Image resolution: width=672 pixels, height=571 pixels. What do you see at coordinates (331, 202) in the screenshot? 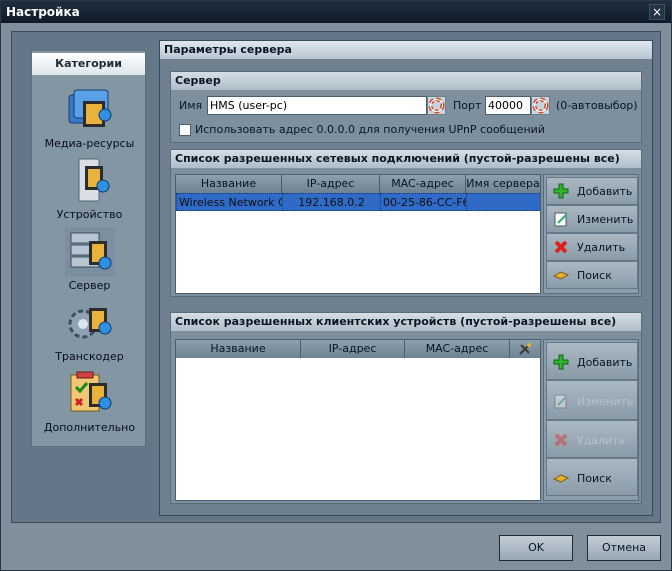
I see `cell-ip: 192.168.0.2` at bounding box center [331, 202].